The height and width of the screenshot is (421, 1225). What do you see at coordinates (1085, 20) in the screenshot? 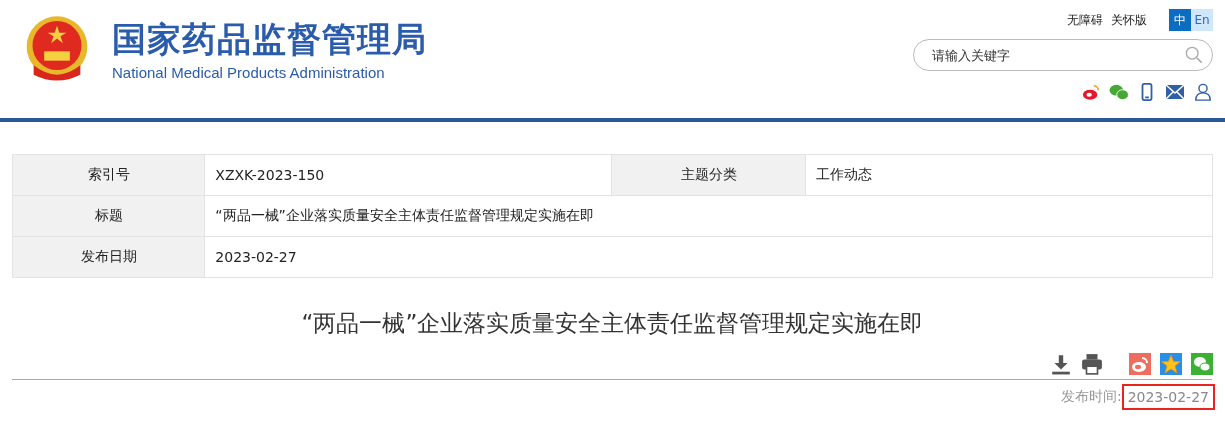
I see `top-link: 无障碍` at bounding box center [1085, 20].